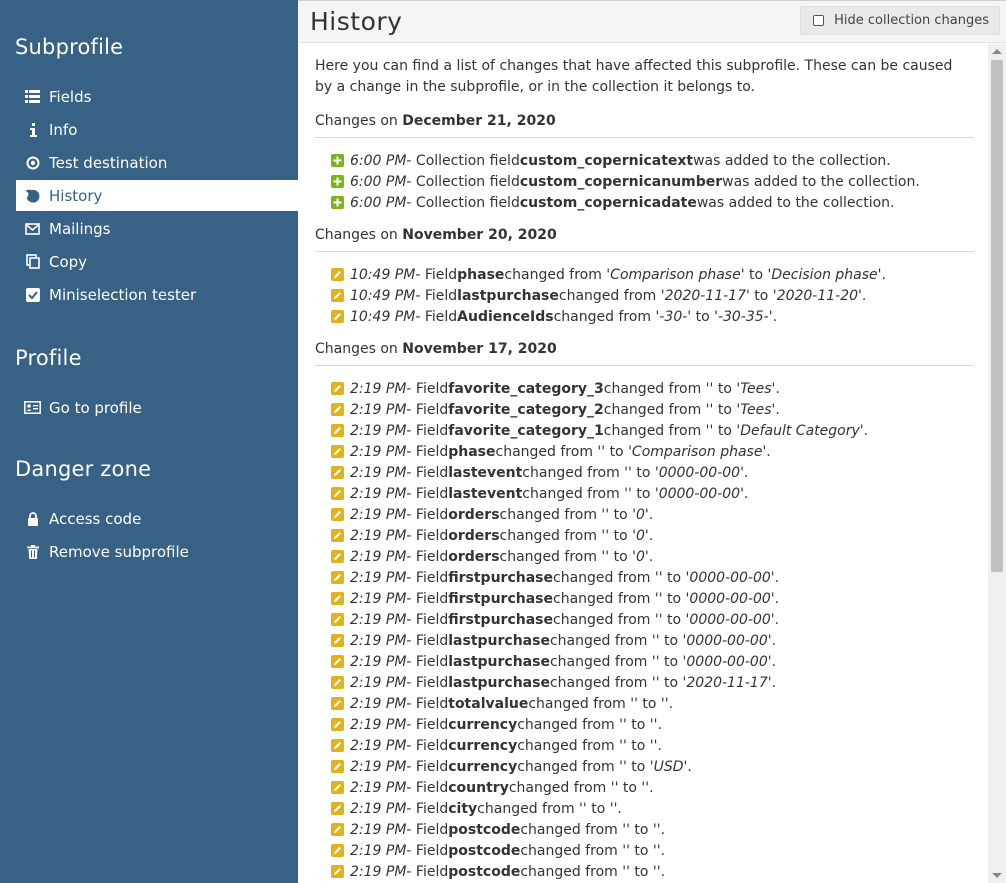 The height and width of the screenshot is (883, 1006). What do you see at coordinates (756, 388) in the screenshot?
I see `entry-new-value: Tees` at bounding box center [756, 388].